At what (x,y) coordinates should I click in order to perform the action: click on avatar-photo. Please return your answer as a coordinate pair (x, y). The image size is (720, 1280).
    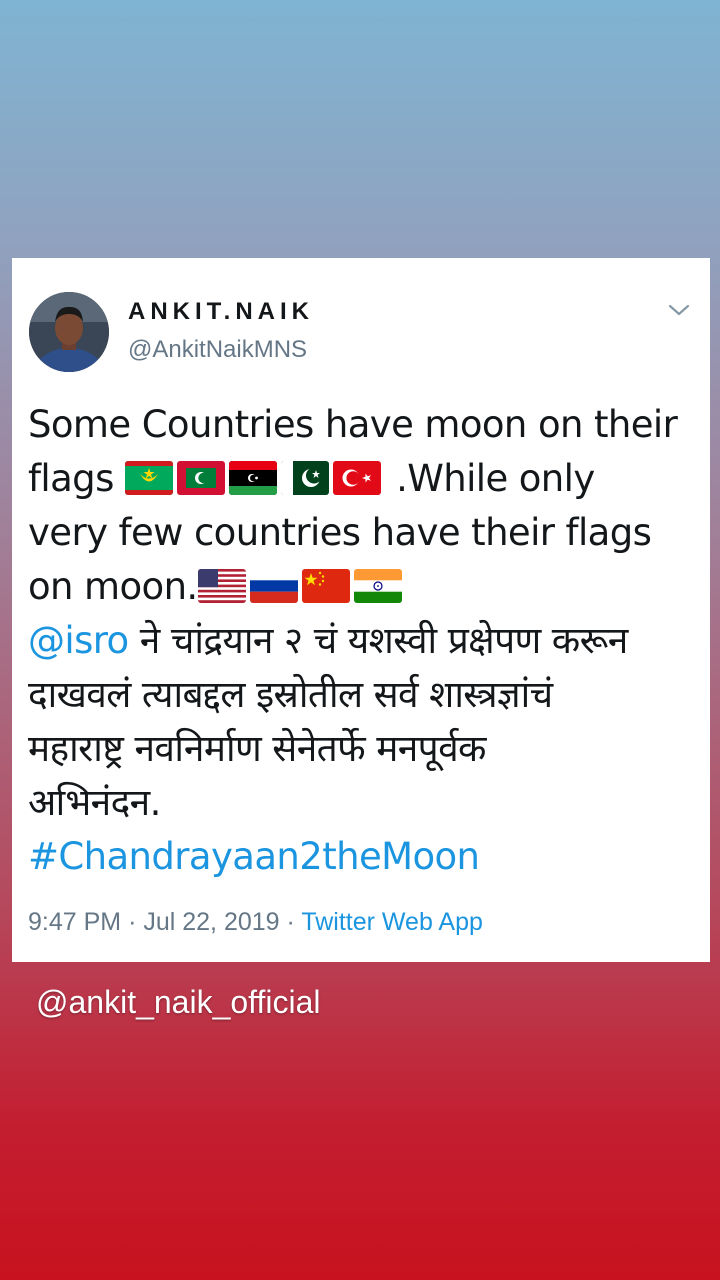
    Looking at the image, I should click on (69, 332).